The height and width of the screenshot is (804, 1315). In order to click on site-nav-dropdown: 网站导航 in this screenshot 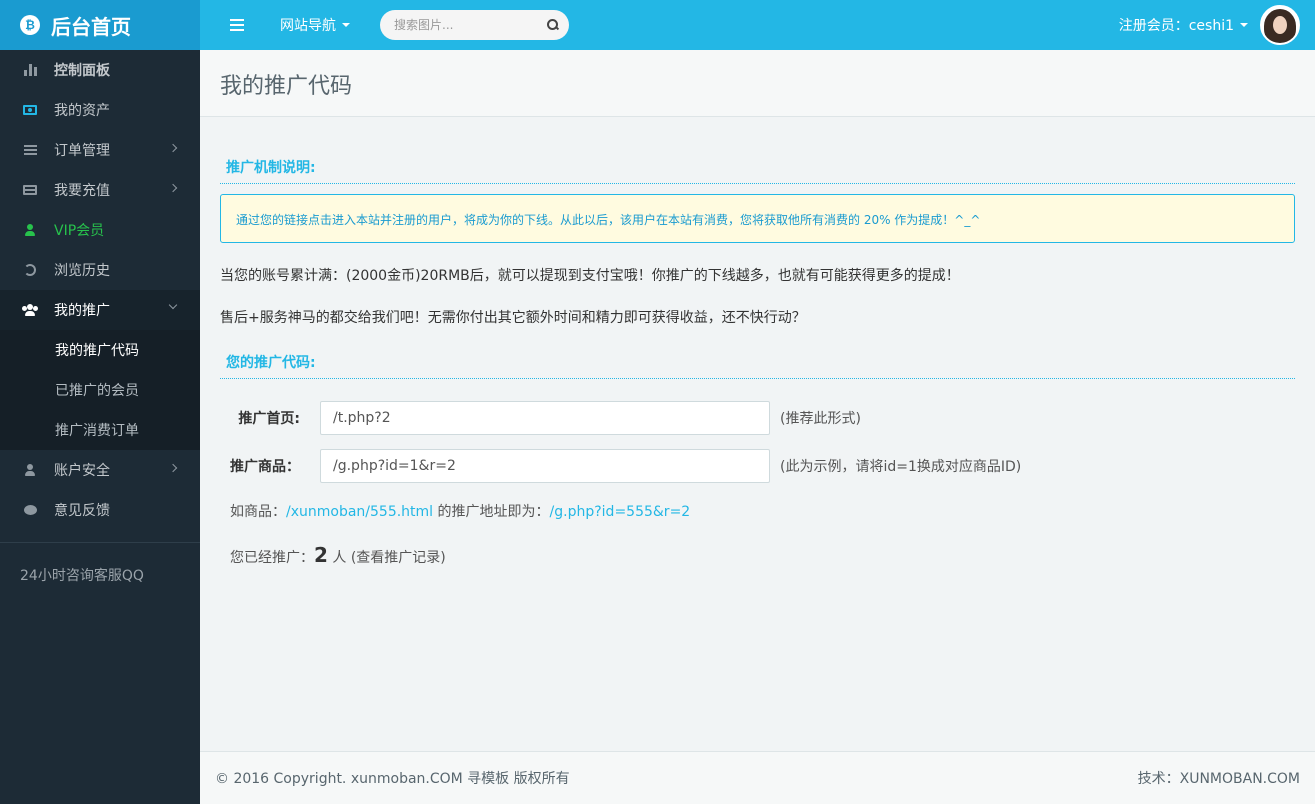, I will do `click(315, 25)`.